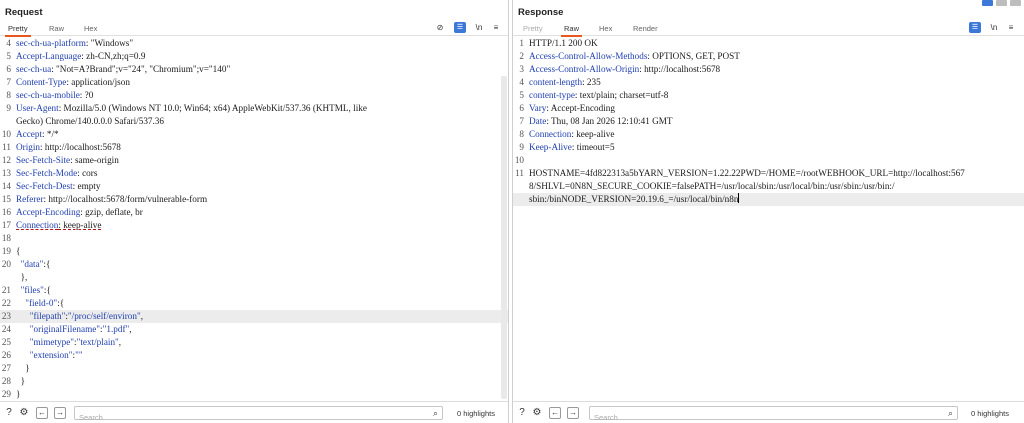 This screenshot has height=423, width=1024. I want to click on request-code-line: 20 "data":{, so click(254, 264).